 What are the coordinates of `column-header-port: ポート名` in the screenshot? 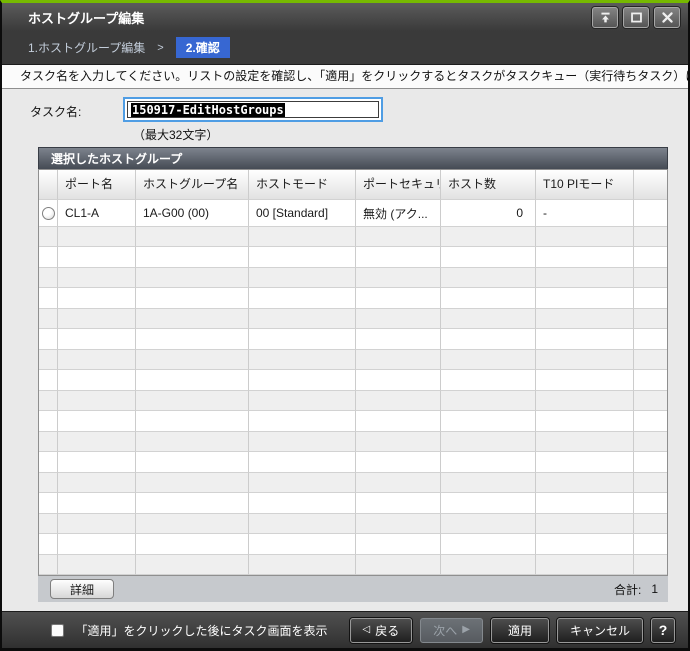 It's located at (97, 185).